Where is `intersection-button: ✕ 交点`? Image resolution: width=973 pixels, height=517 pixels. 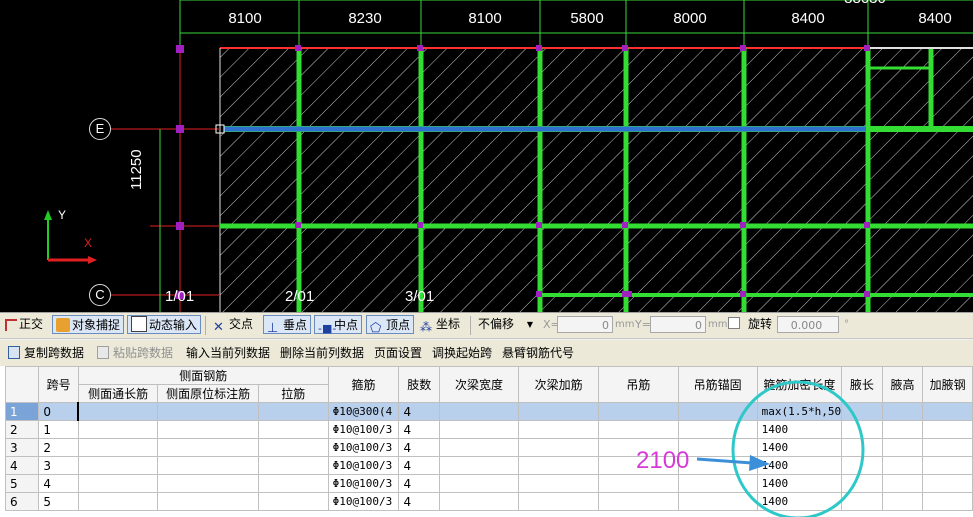
intersection-button: ✕ 交点 is located at coordinates (233, 325).